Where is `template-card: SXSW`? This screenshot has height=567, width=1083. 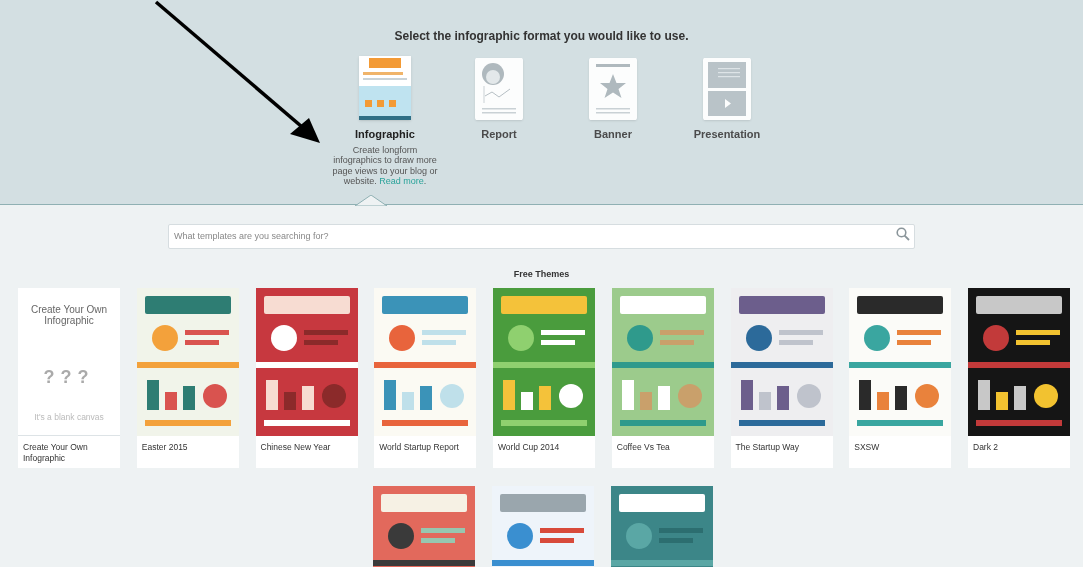 template-card: SXSW is located at coordinates (900, 377).